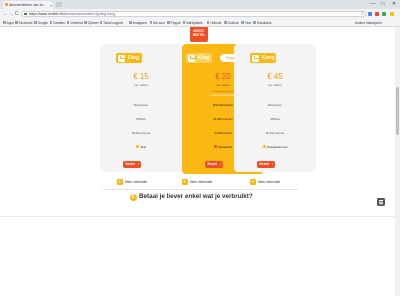 The image size is (400, 296). I want to click on forward-icon: →, so click(11, 14).